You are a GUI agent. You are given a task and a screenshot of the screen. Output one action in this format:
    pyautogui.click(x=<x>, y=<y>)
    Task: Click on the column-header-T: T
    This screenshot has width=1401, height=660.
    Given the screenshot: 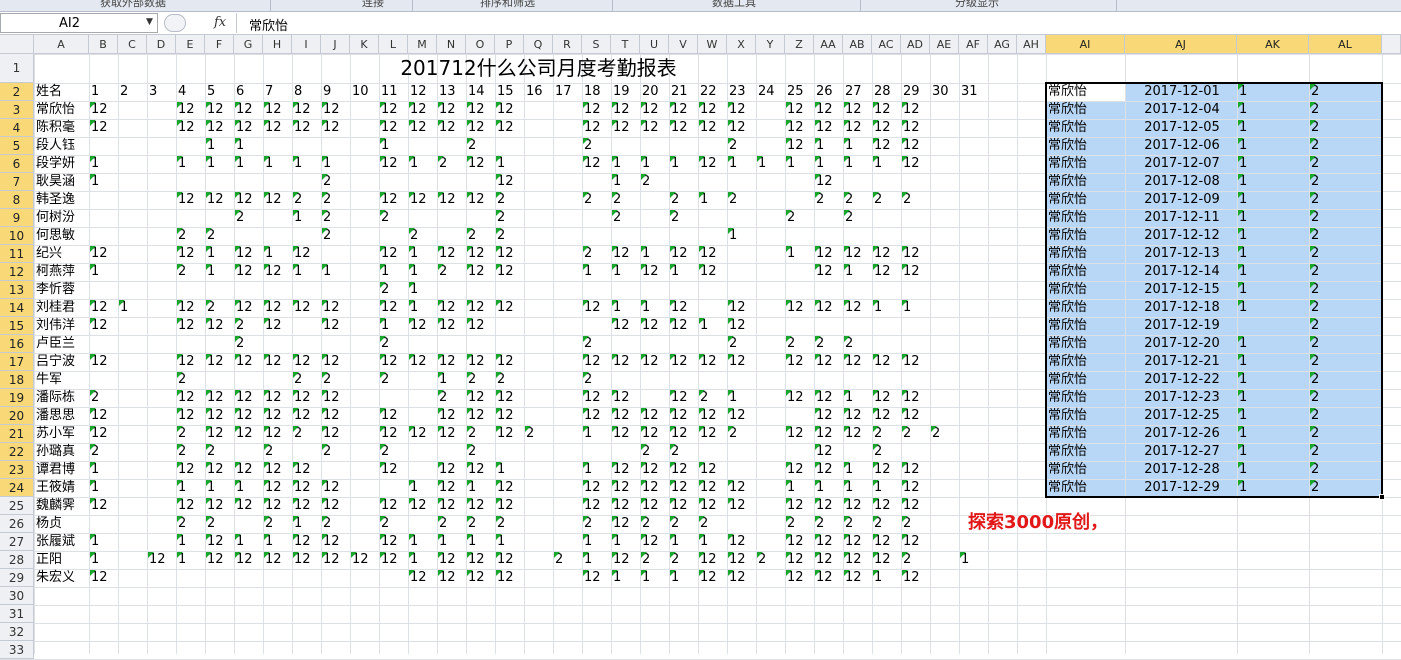 What is the action you would take?
    pyautogui.click(x=625, y=44)
    